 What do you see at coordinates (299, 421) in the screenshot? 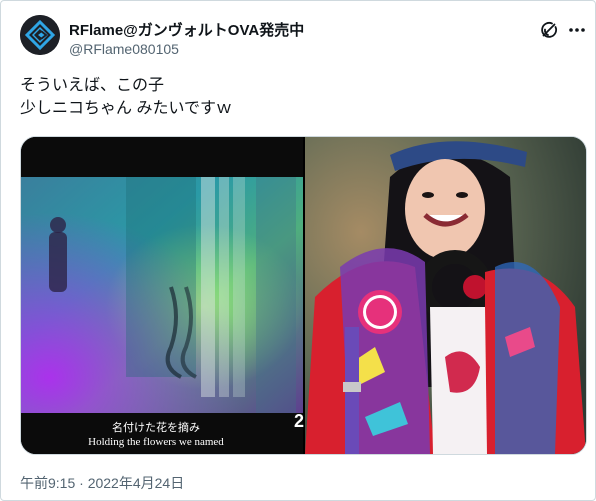
I see `corner-number: 2` at bounding box center [299, 421].